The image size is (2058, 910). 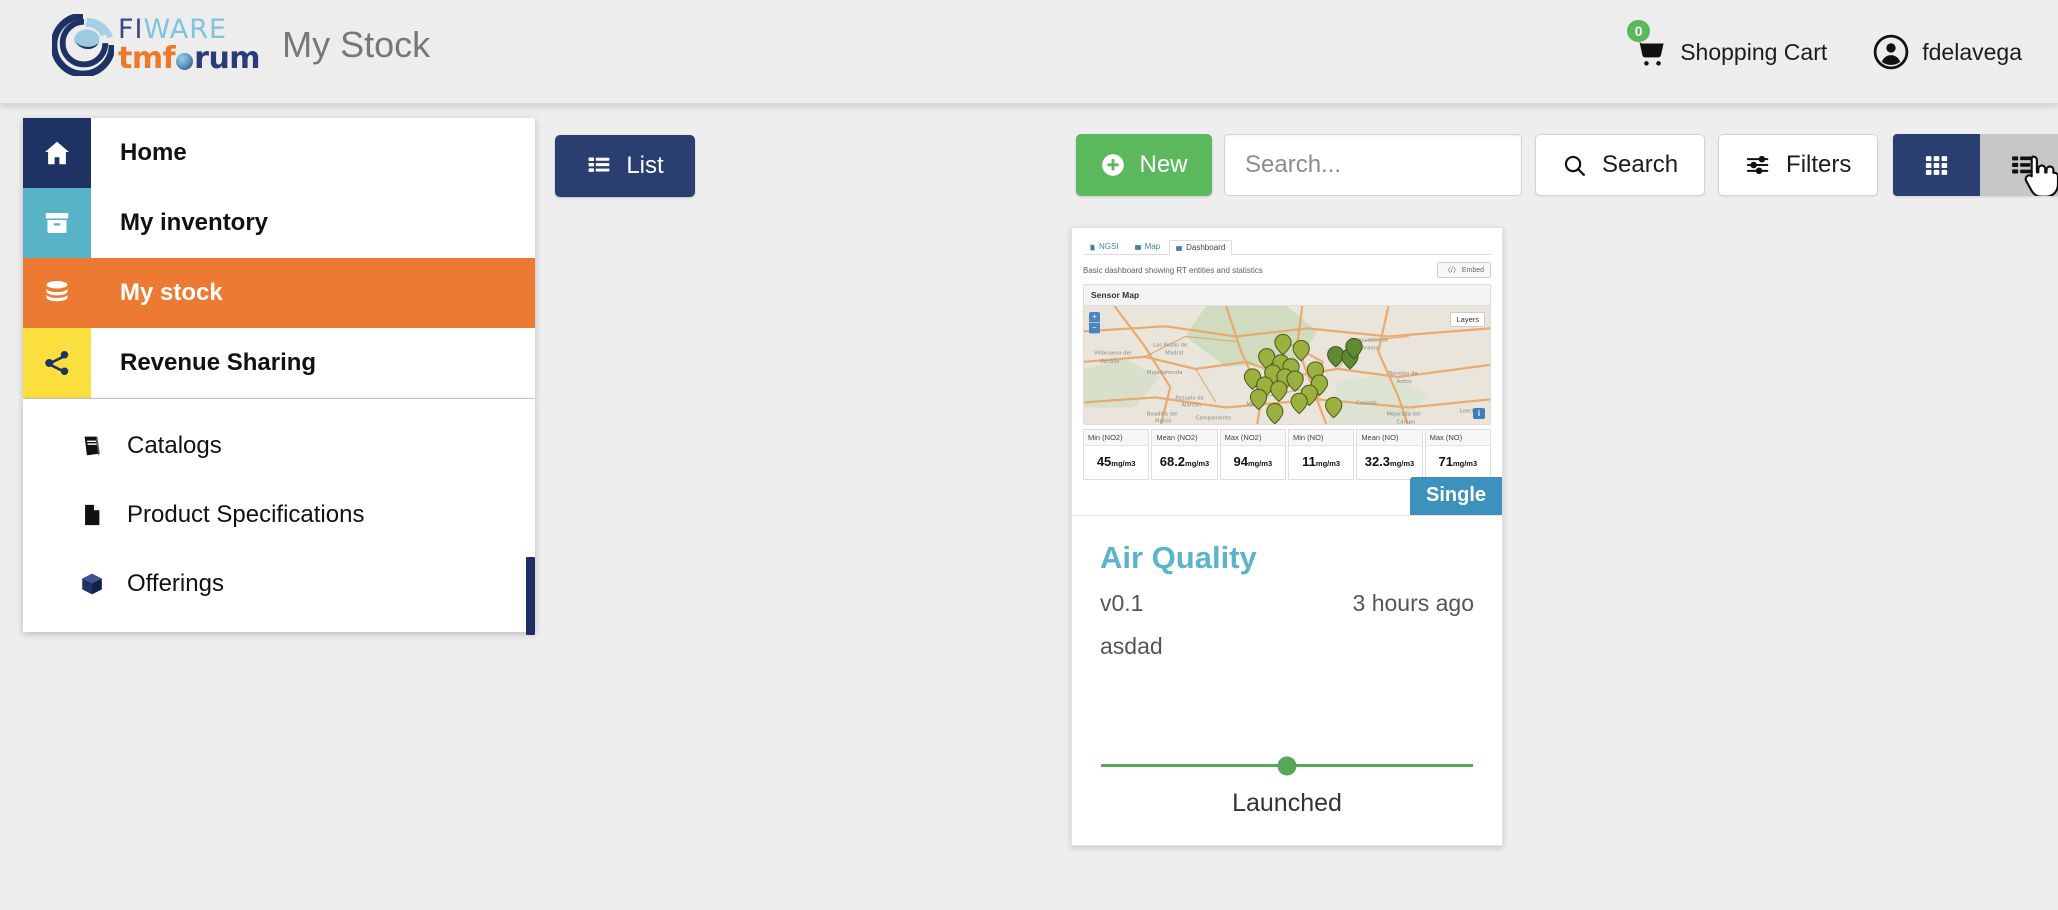 I want to click on document-icon, so click(x=92, y=514).